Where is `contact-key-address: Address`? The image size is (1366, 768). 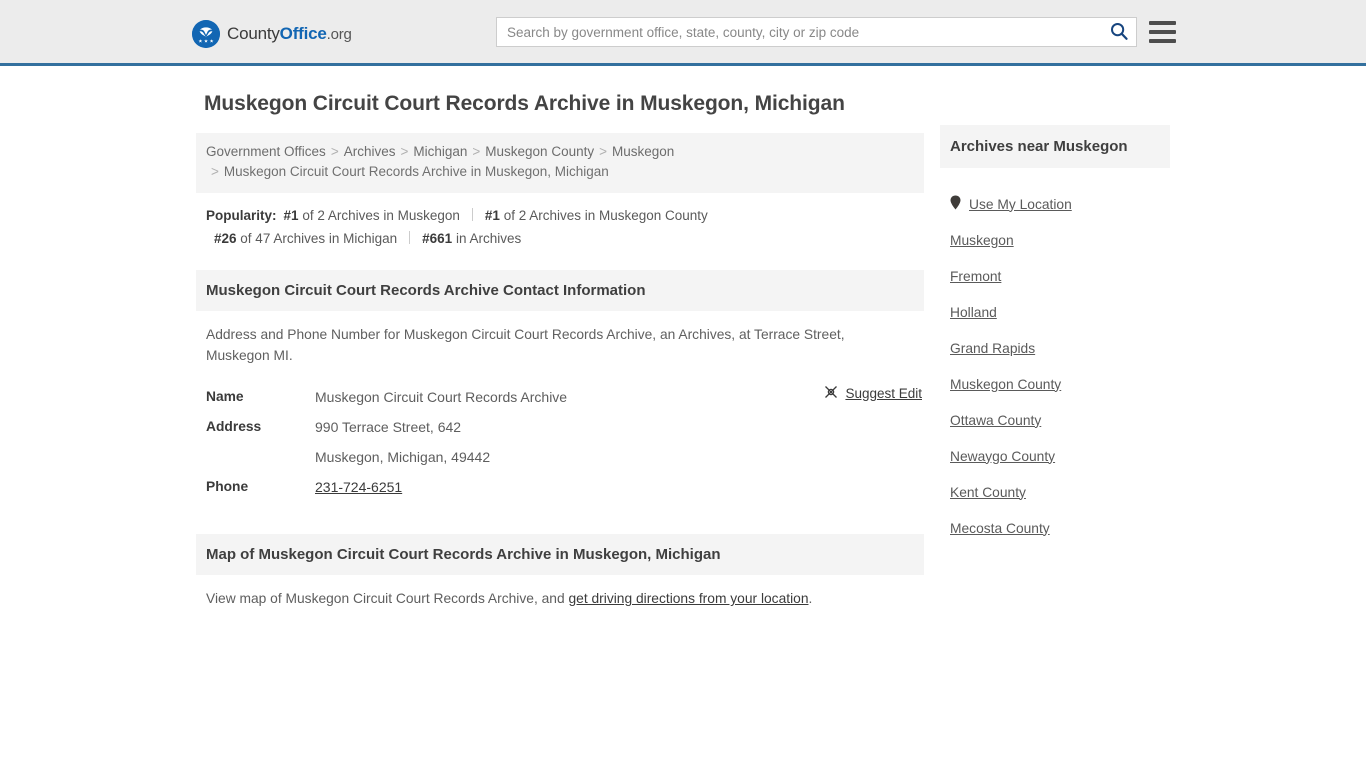 contact-key-address: Address is located at coordinates (234, 426).